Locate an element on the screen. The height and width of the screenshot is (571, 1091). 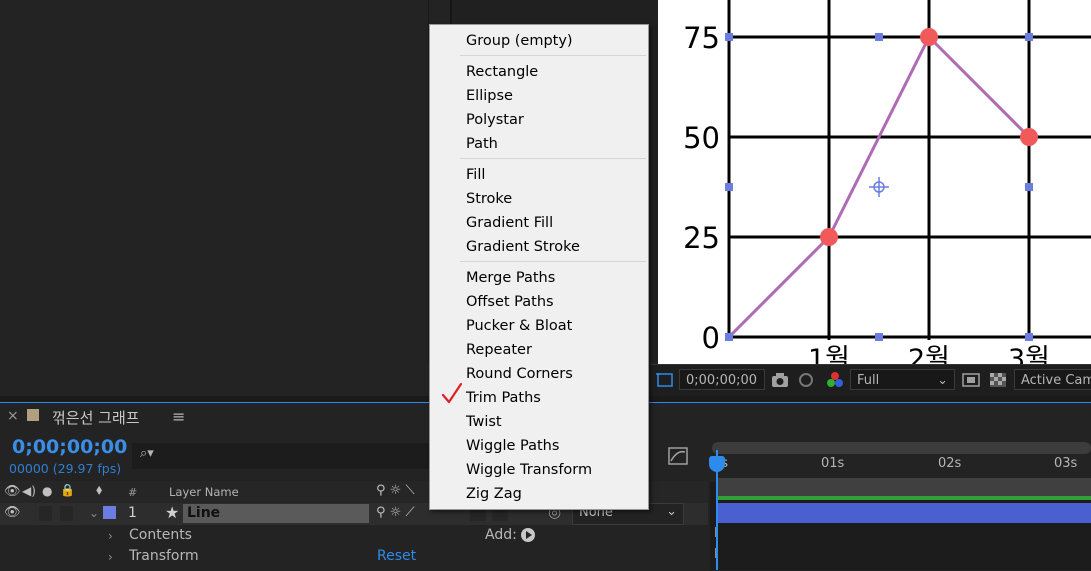
expand-contents-icon: › is located at coordinates (110, 536).